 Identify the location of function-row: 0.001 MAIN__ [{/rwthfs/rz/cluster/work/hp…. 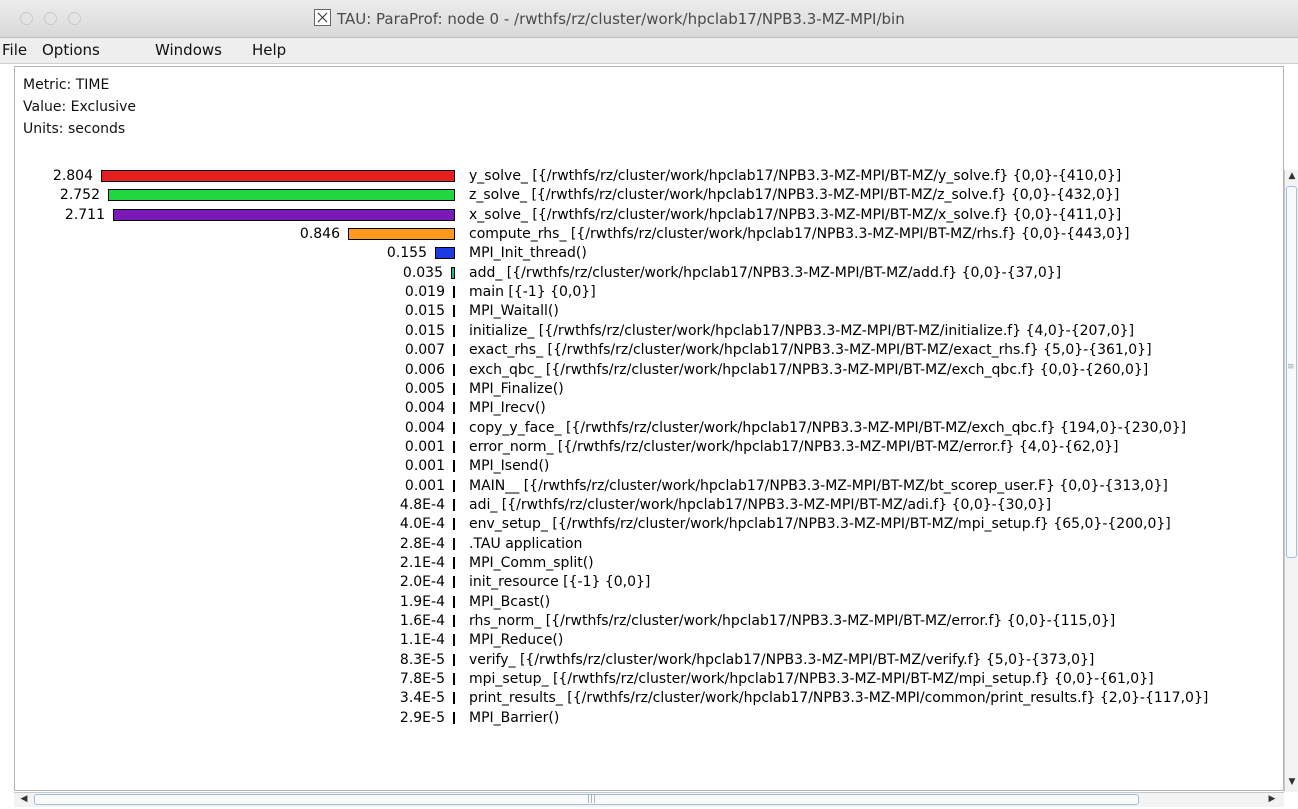
(649, 486).